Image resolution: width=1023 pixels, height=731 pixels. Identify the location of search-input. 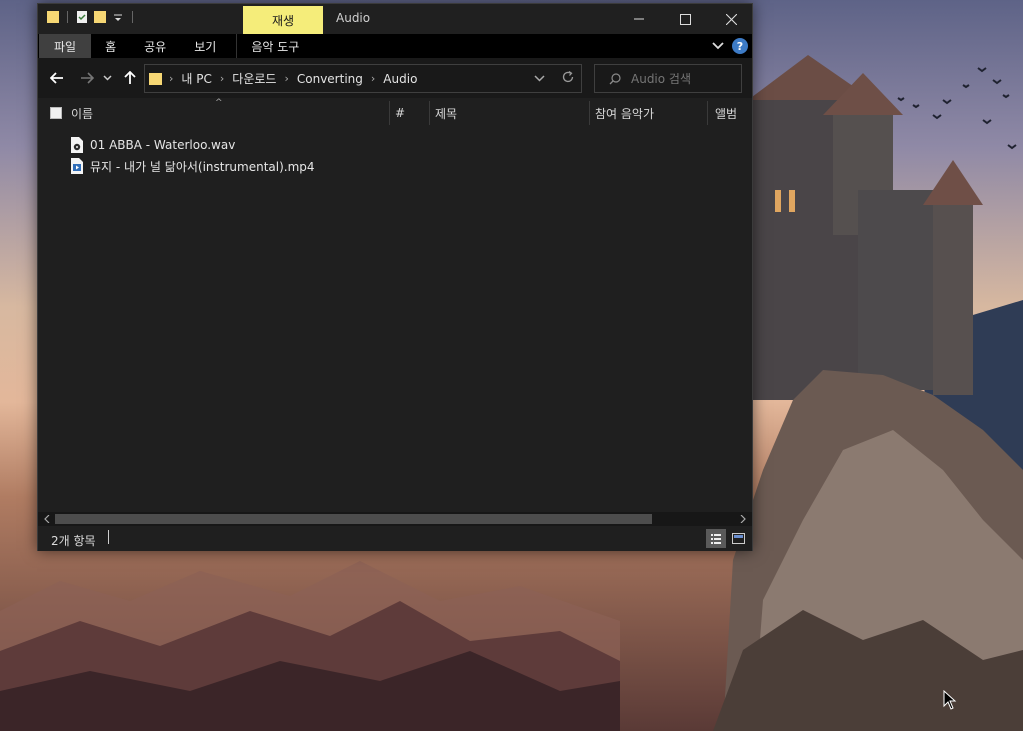
(686, 78).